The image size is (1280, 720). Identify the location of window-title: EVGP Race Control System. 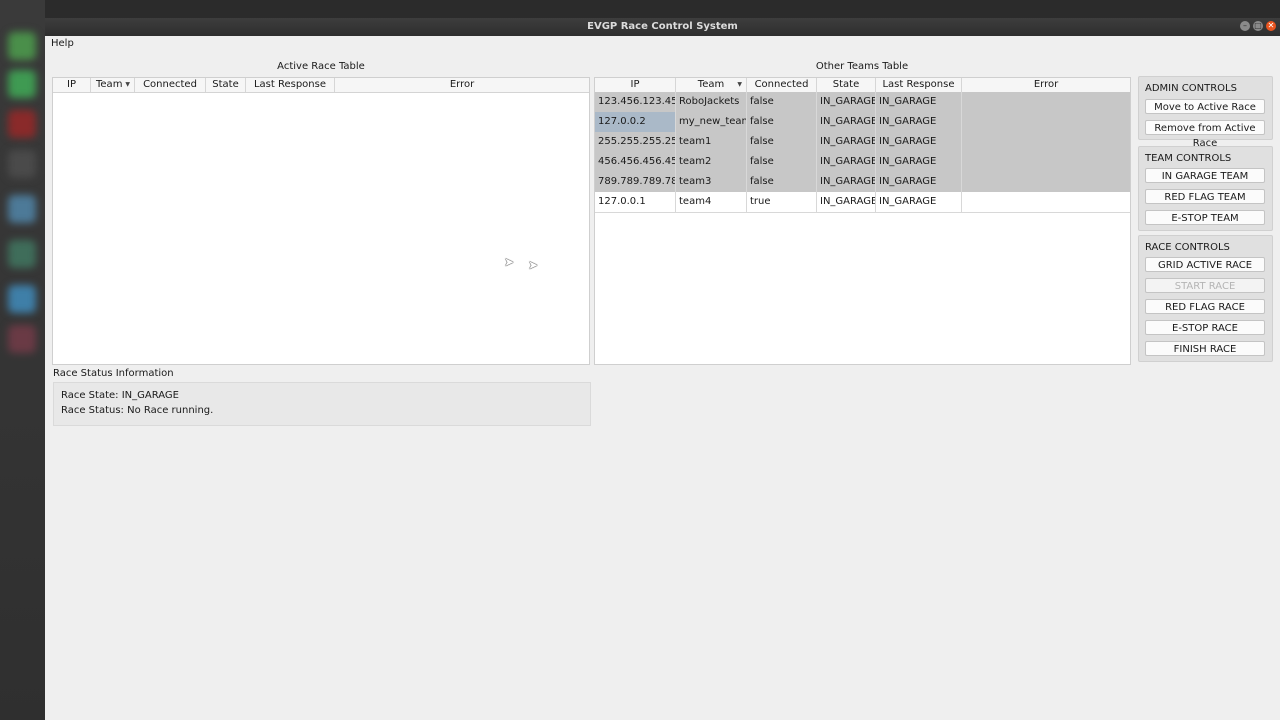
(662, 26).